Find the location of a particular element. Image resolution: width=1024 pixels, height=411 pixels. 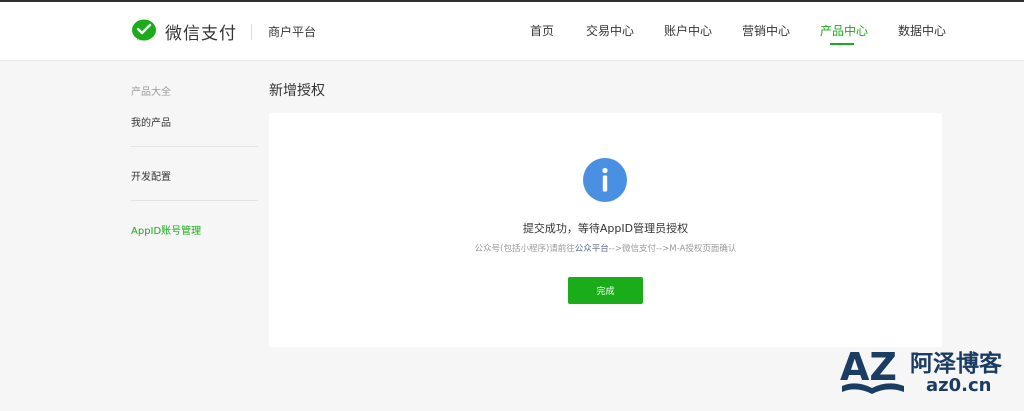

watermark-domain: az0.cn is located at coordinates (959, 385).